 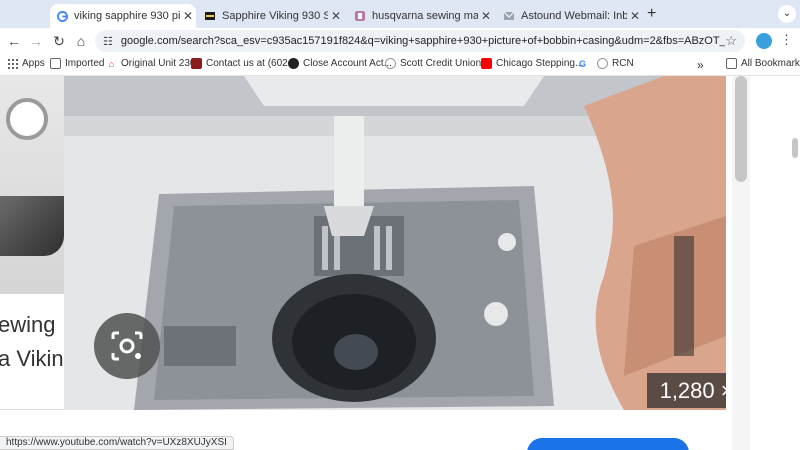 What do you see at coordinates (32, 358) in the screenshot?
I see `result-title-line: a Vikin` at bounding box center [32, 358].